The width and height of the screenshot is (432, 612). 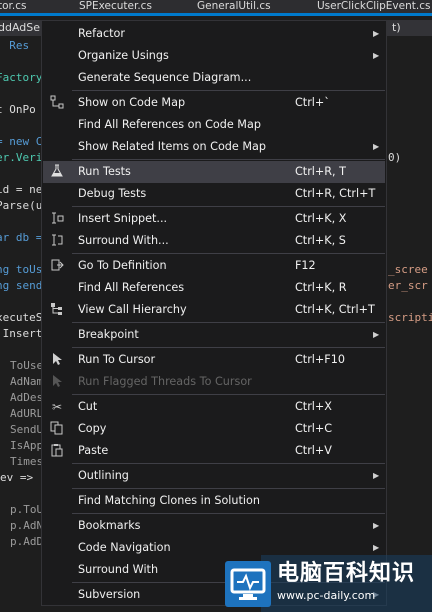 I want to click on code-line: xecuteS, so click(x=21, y=317).